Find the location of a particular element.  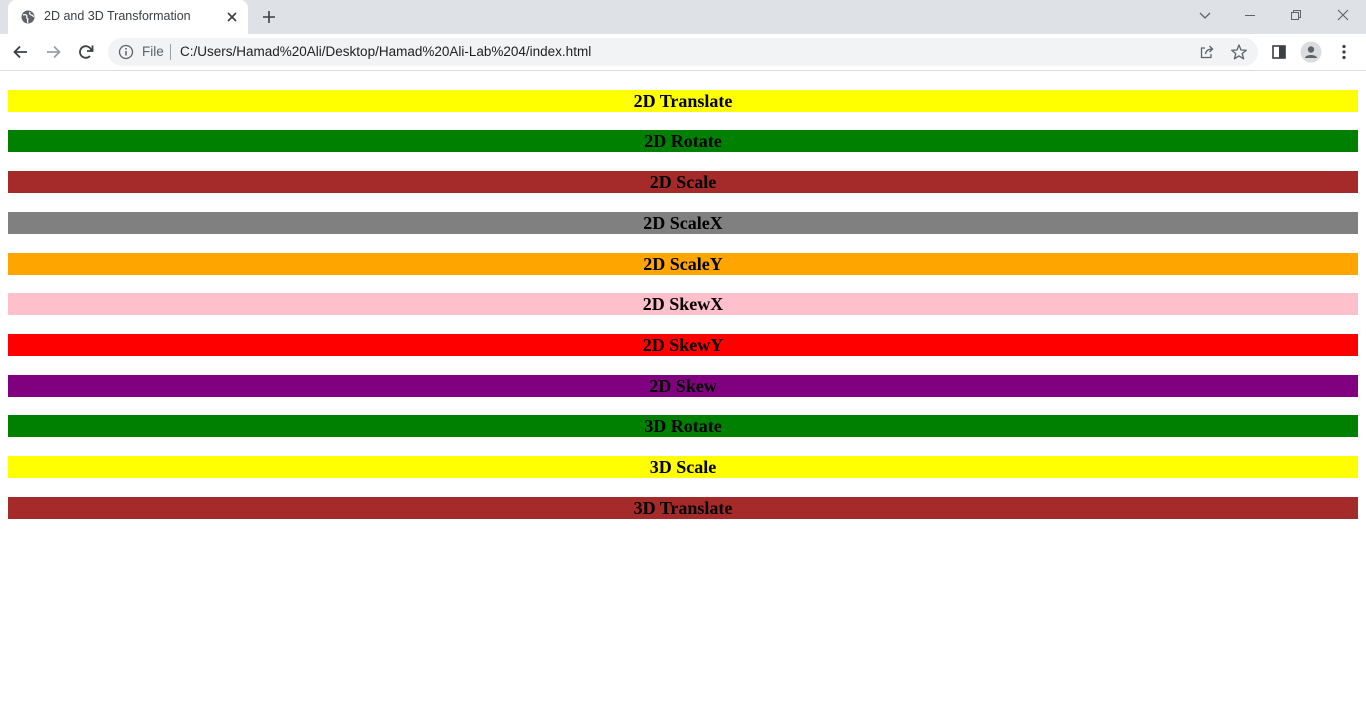

window-close-icon is located at coordinates (1343, 15).